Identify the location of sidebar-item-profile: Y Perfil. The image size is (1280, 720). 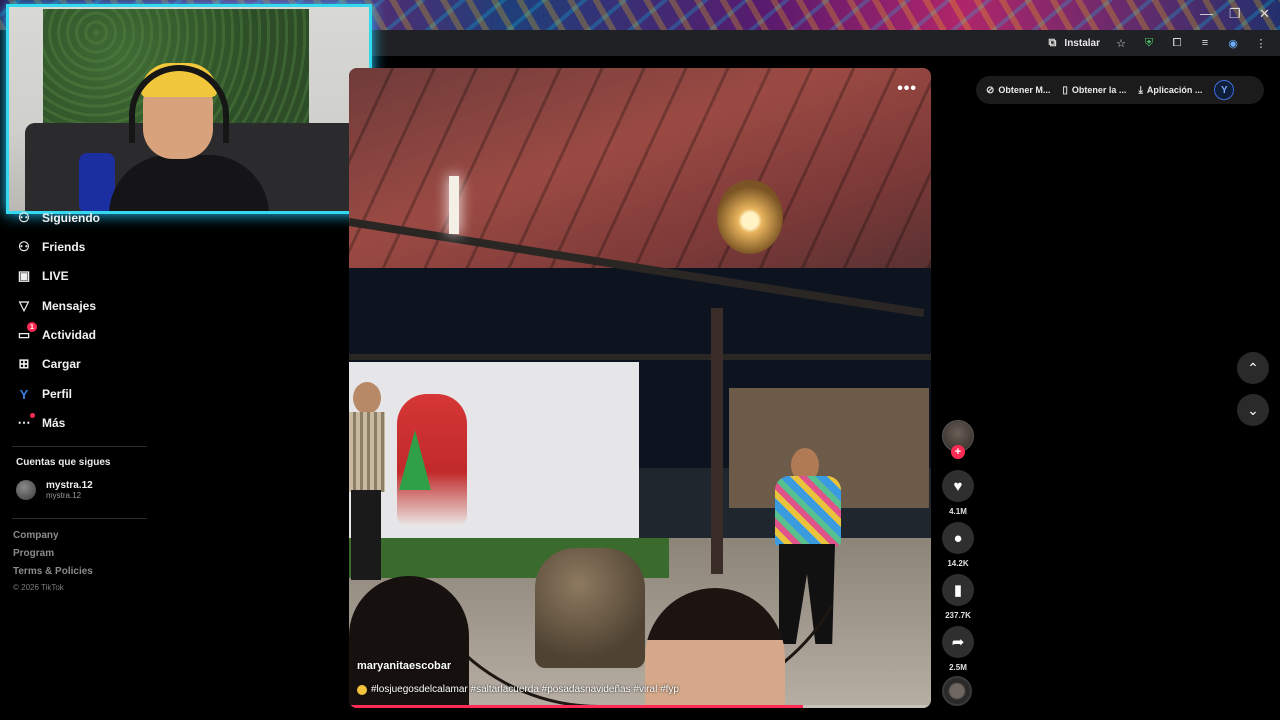
(44, 394).